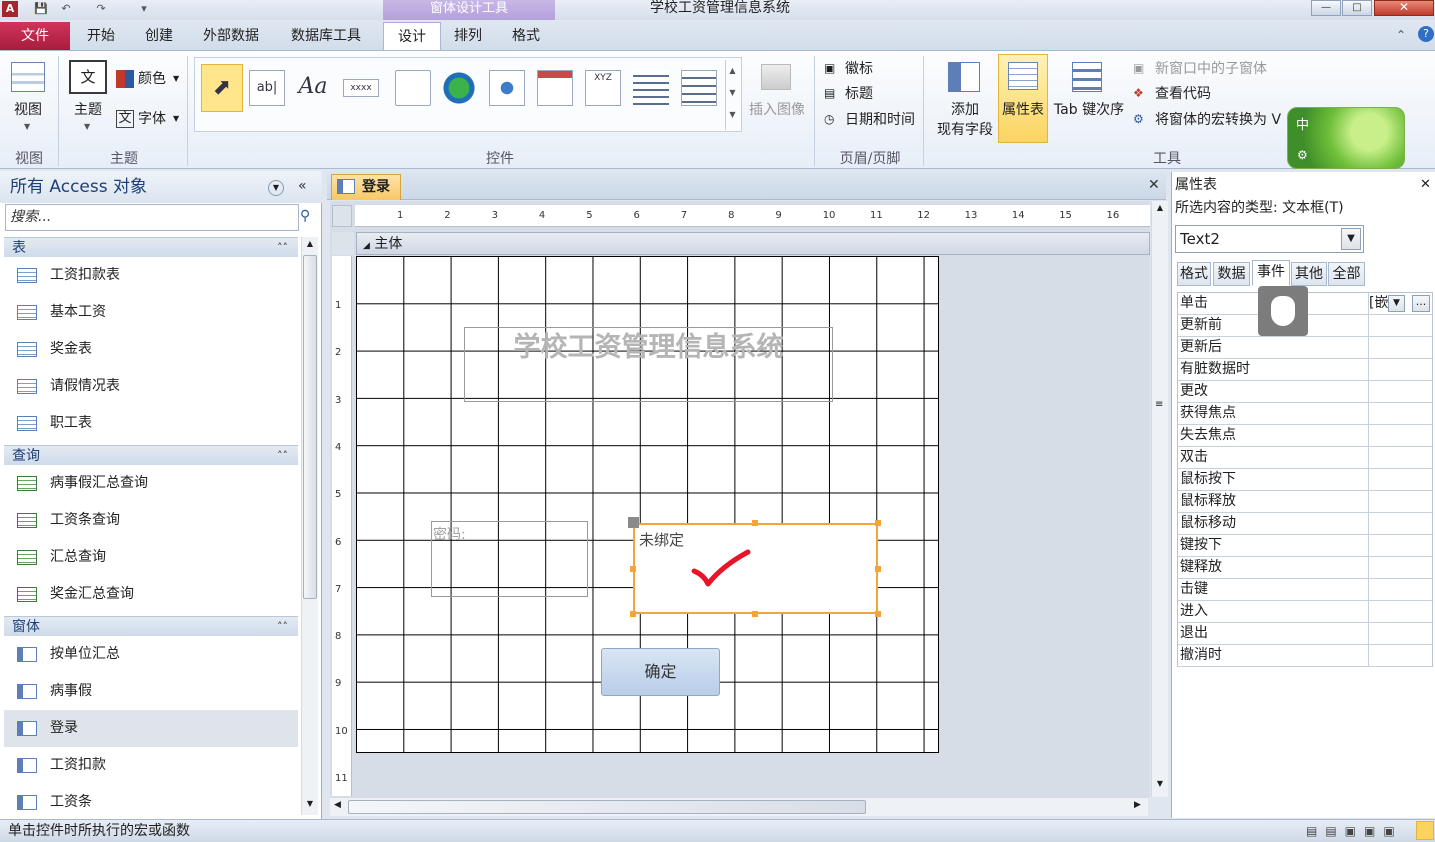 This screenshot has width=1435, height=842. I want to click on property-row: 双击, so click(1305, 458).